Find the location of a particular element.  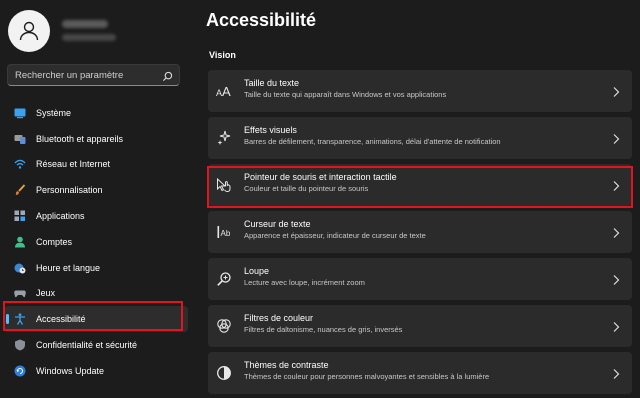

text-cursor-icon: Ab is located at coordinates (224, 232).